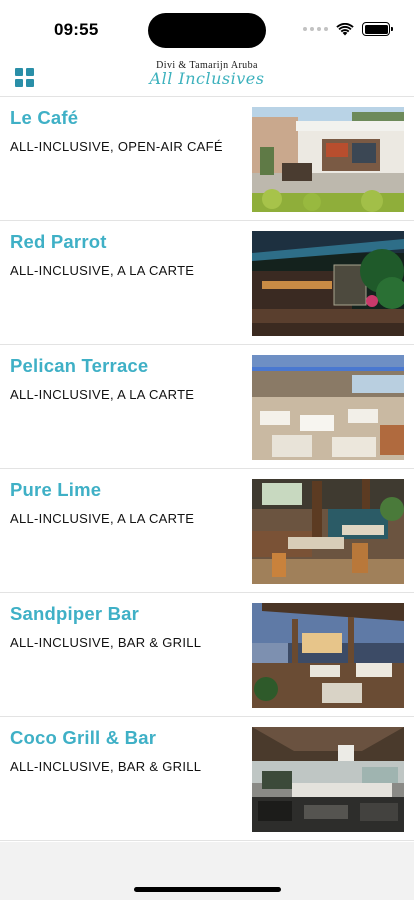 This screenshot has width=414, height=900. What do you see at coordinates (83, 737) in the screenshot?
I see `restaurant-name: Coco Grill & Bar` at bounding box center [83, 737].